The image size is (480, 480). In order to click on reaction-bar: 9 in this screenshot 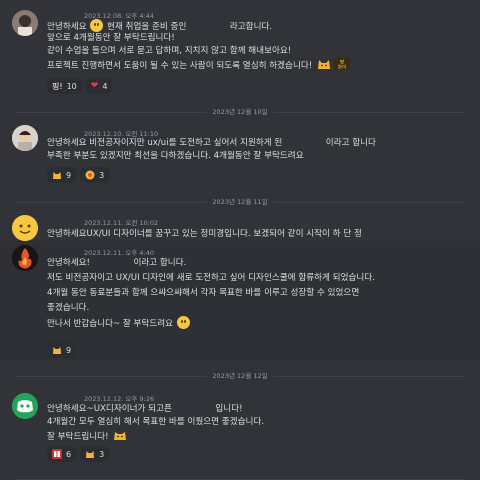, I will do `click(62, 350)`.